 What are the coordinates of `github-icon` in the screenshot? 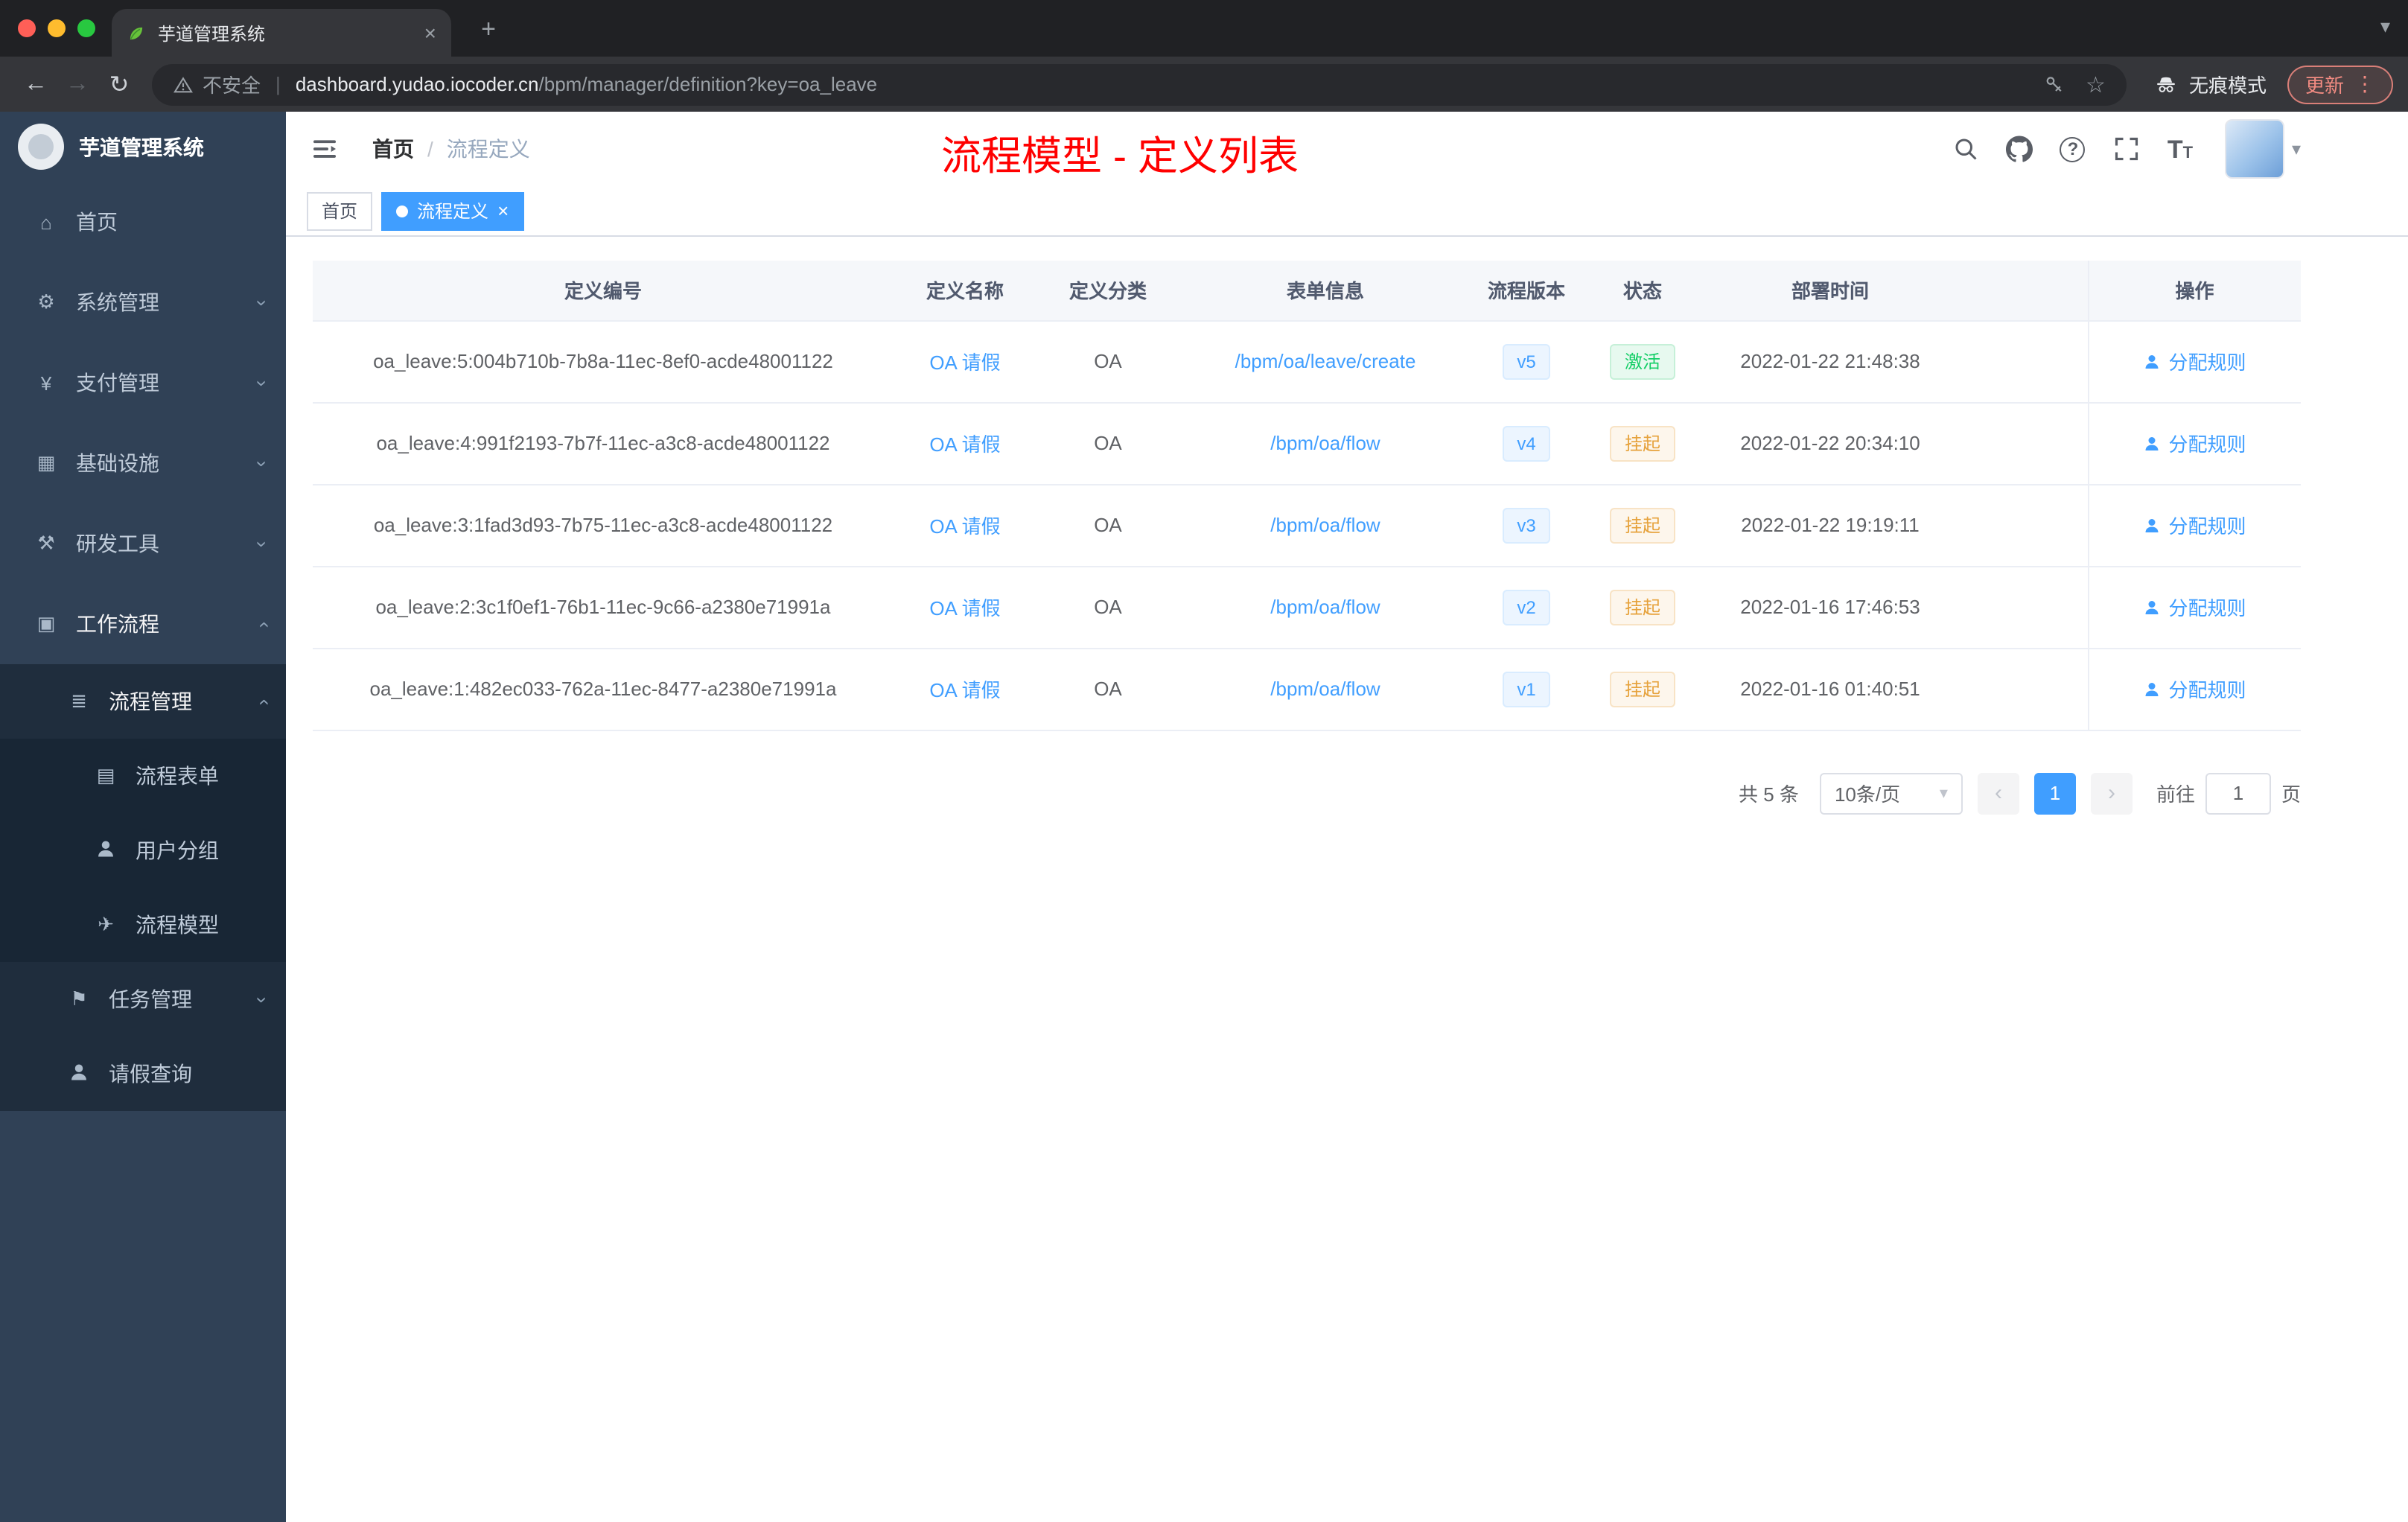 It's located at (2019, 149).